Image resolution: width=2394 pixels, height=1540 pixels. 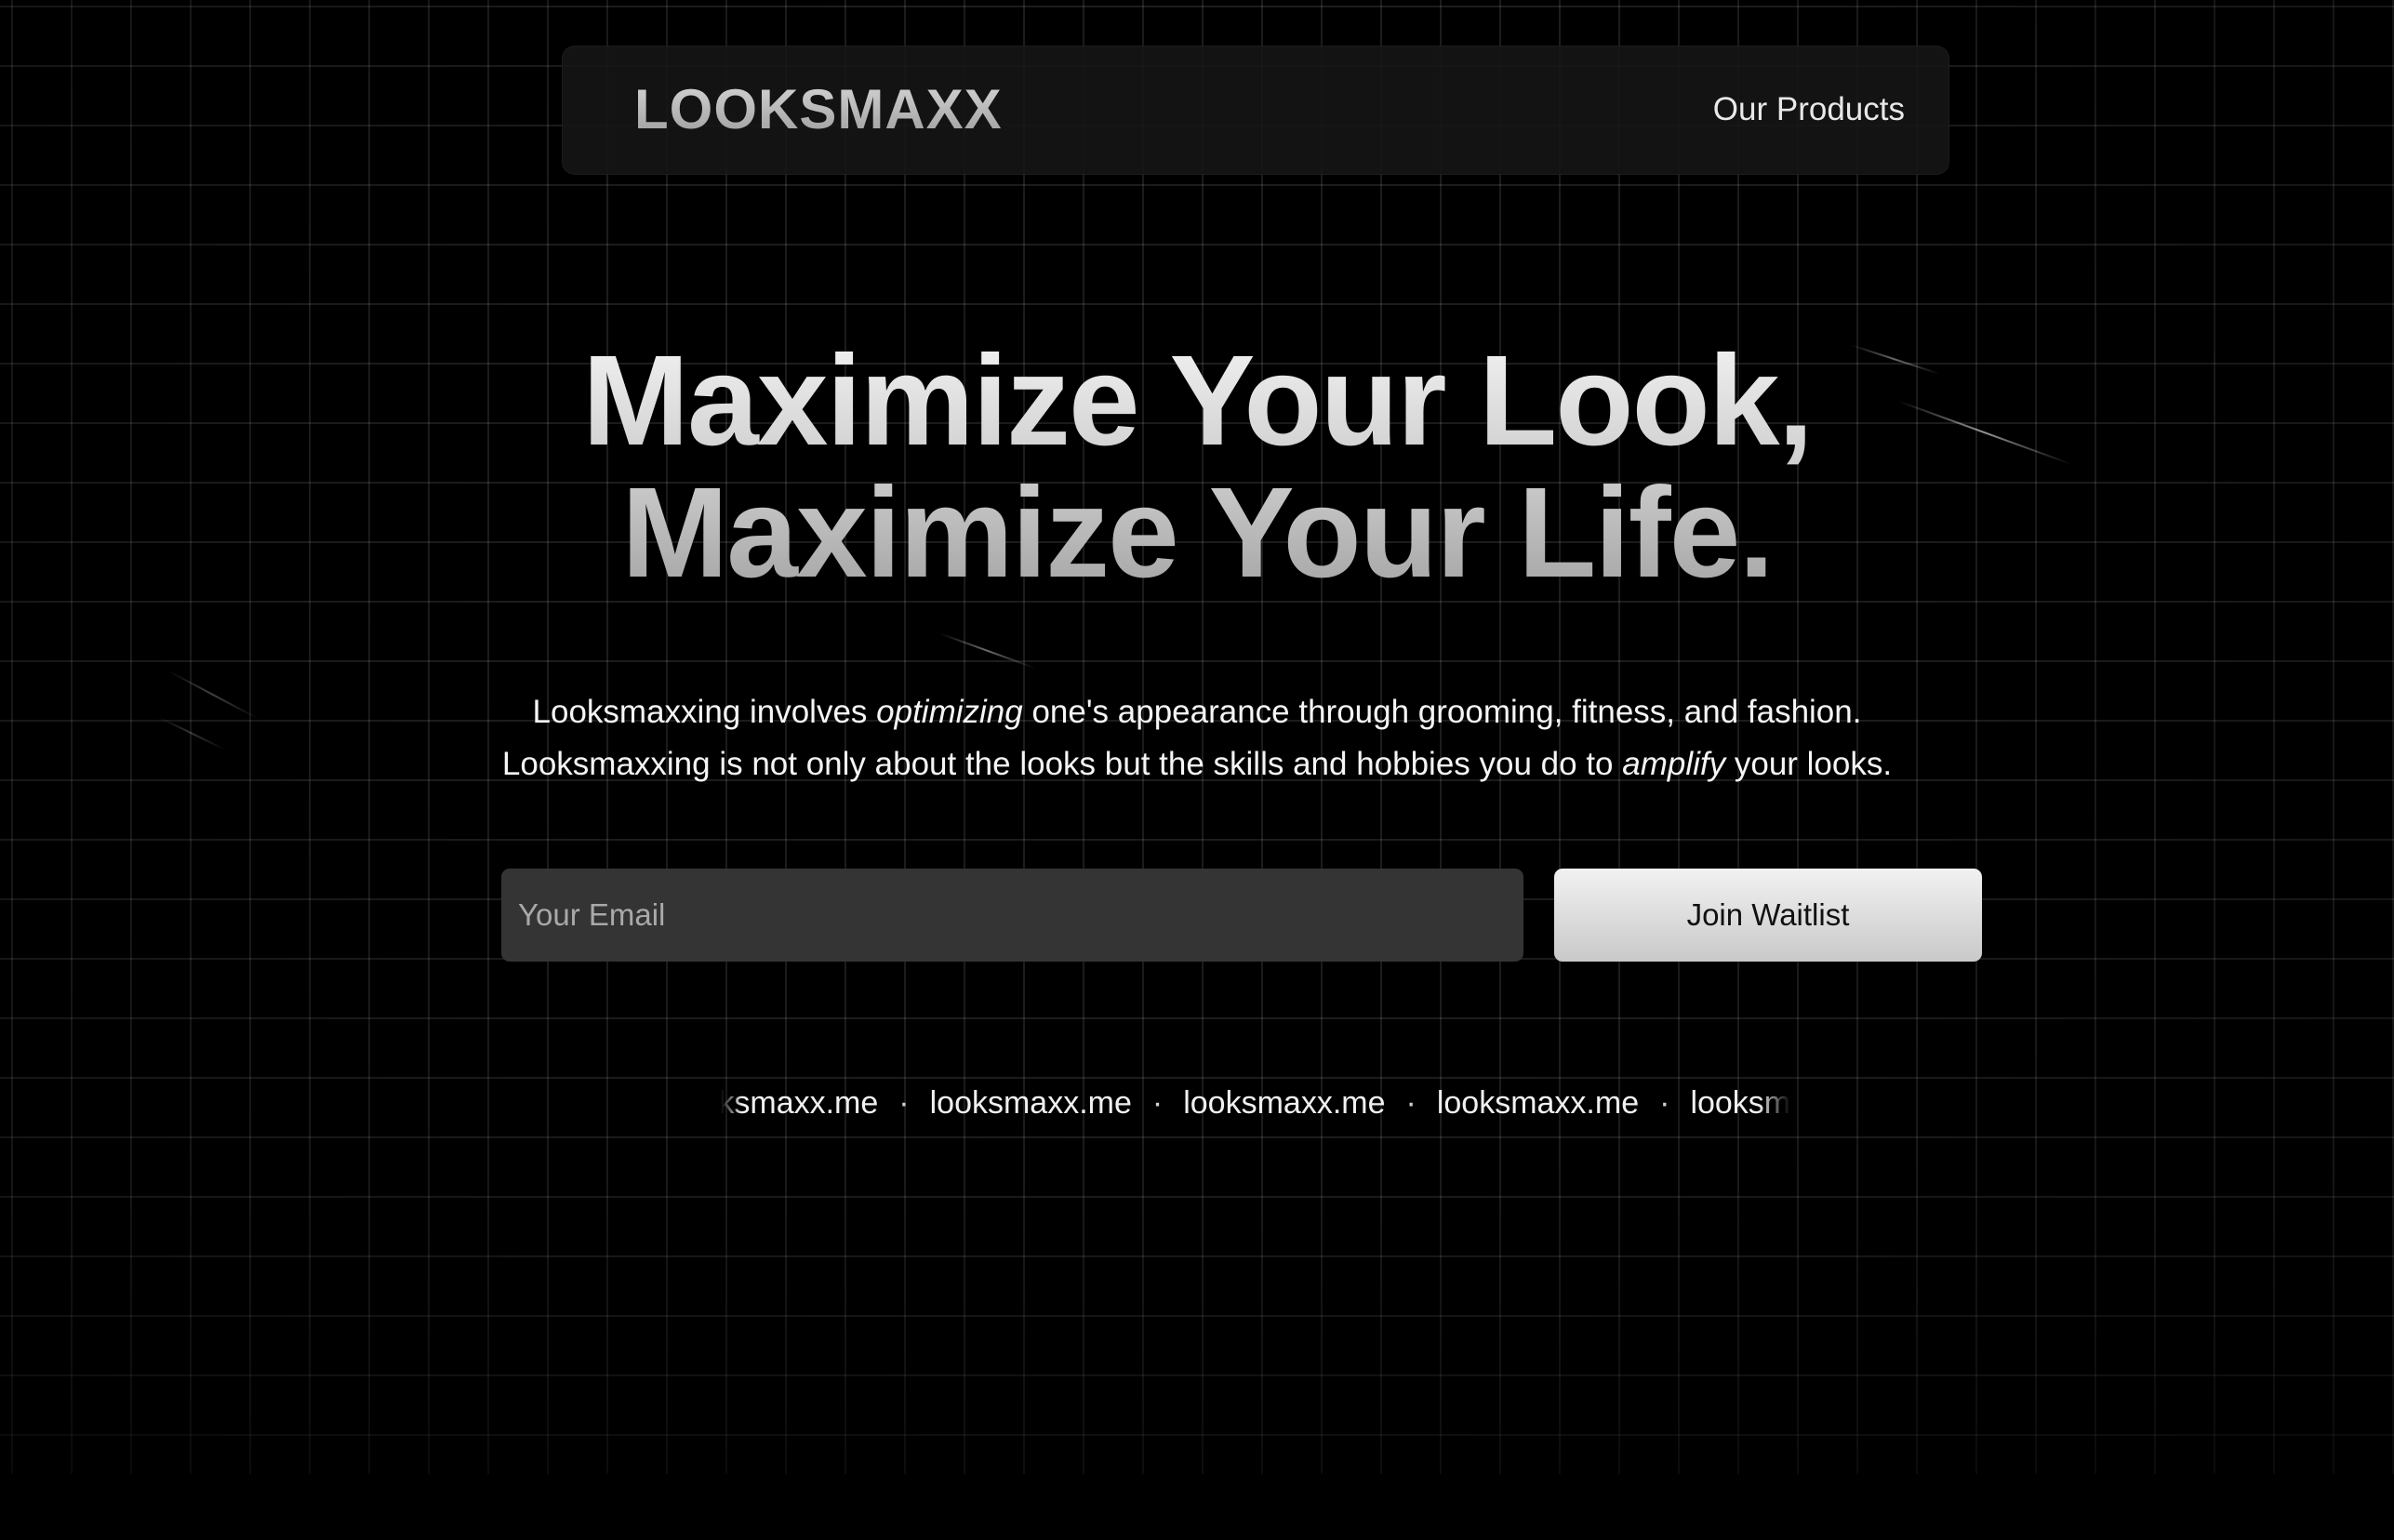 What do you see at coordinates (1674, 764) in the screenshot?
I see `description-emphasis: amplify` at bounding box center [1674, 764].